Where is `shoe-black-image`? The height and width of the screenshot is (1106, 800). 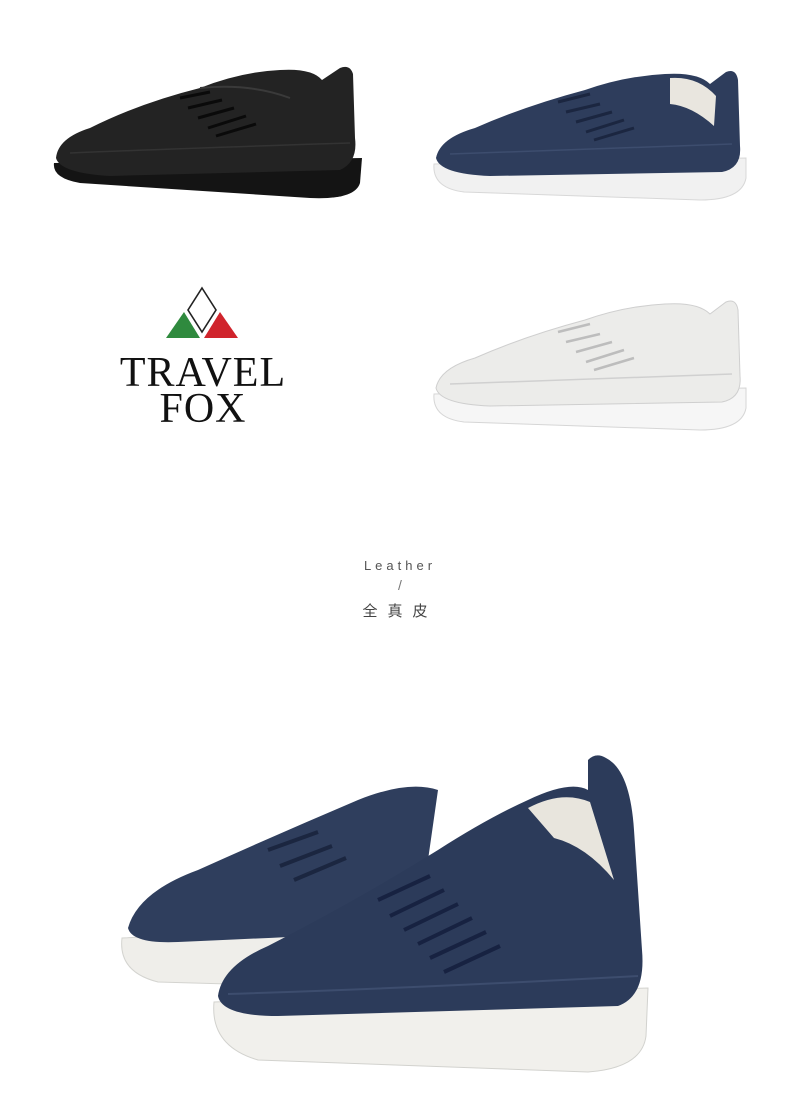
shoe-black-image is located at coordinates (210, 130).